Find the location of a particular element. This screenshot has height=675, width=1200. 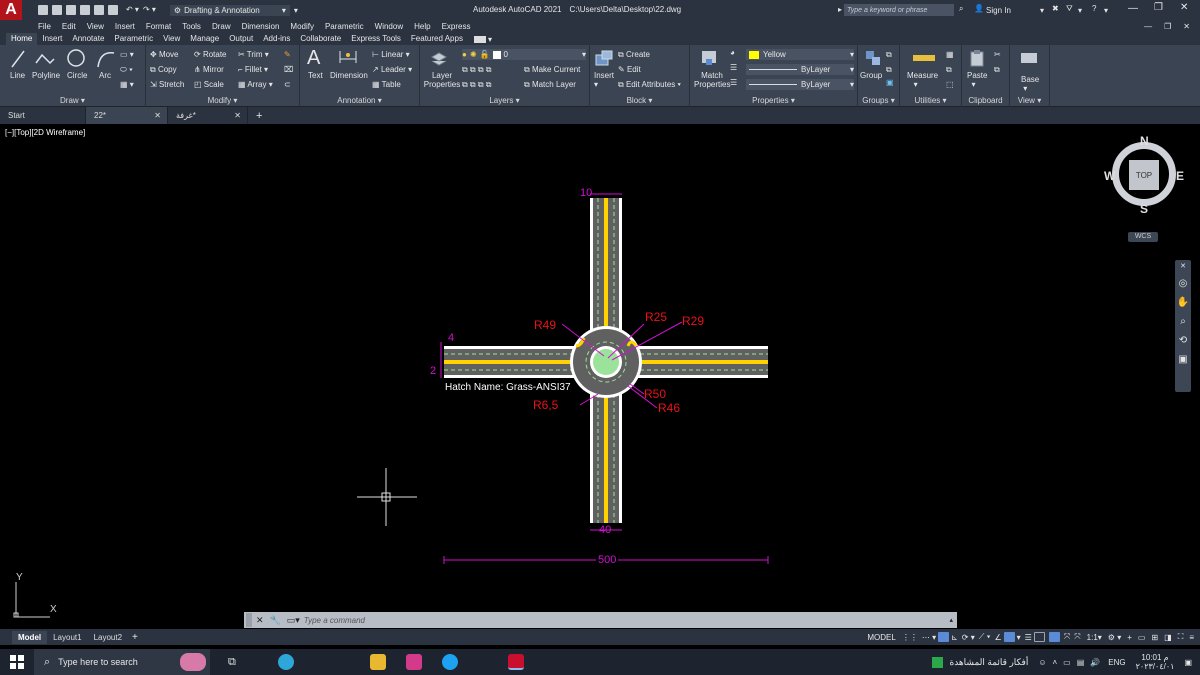

ribbon-tab-express-tools: Express Tools is located at coordinates (376, 39).